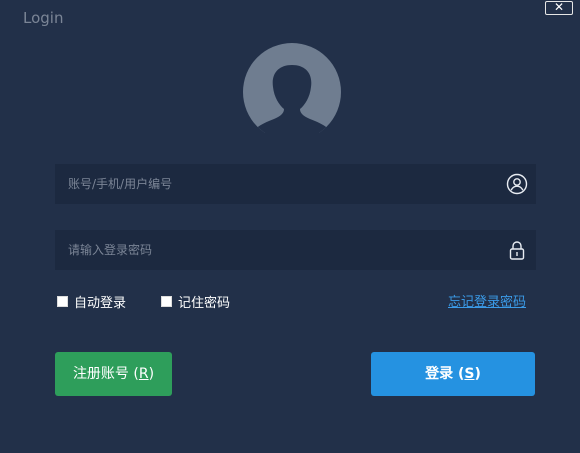 Image resolution: width=580 pixels, height=453 pixels. What do you see at coordinates (469, 374) in the screenshot?
I see `login-hotkey: S` at bounding box center [469, 374].